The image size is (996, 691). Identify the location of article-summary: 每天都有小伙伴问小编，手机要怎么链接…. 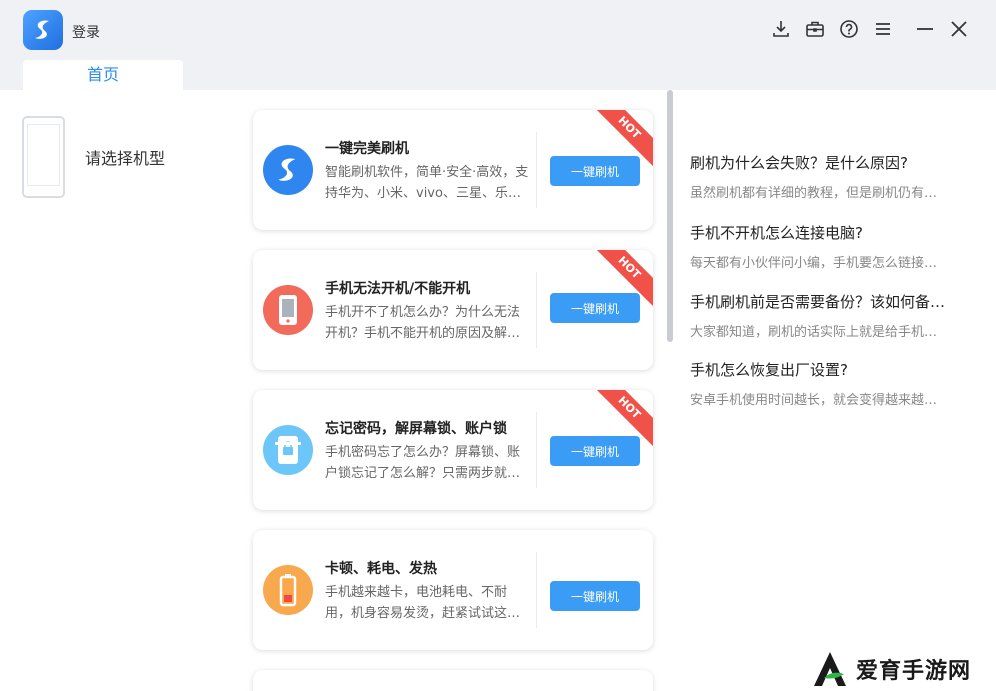
(814, 263).